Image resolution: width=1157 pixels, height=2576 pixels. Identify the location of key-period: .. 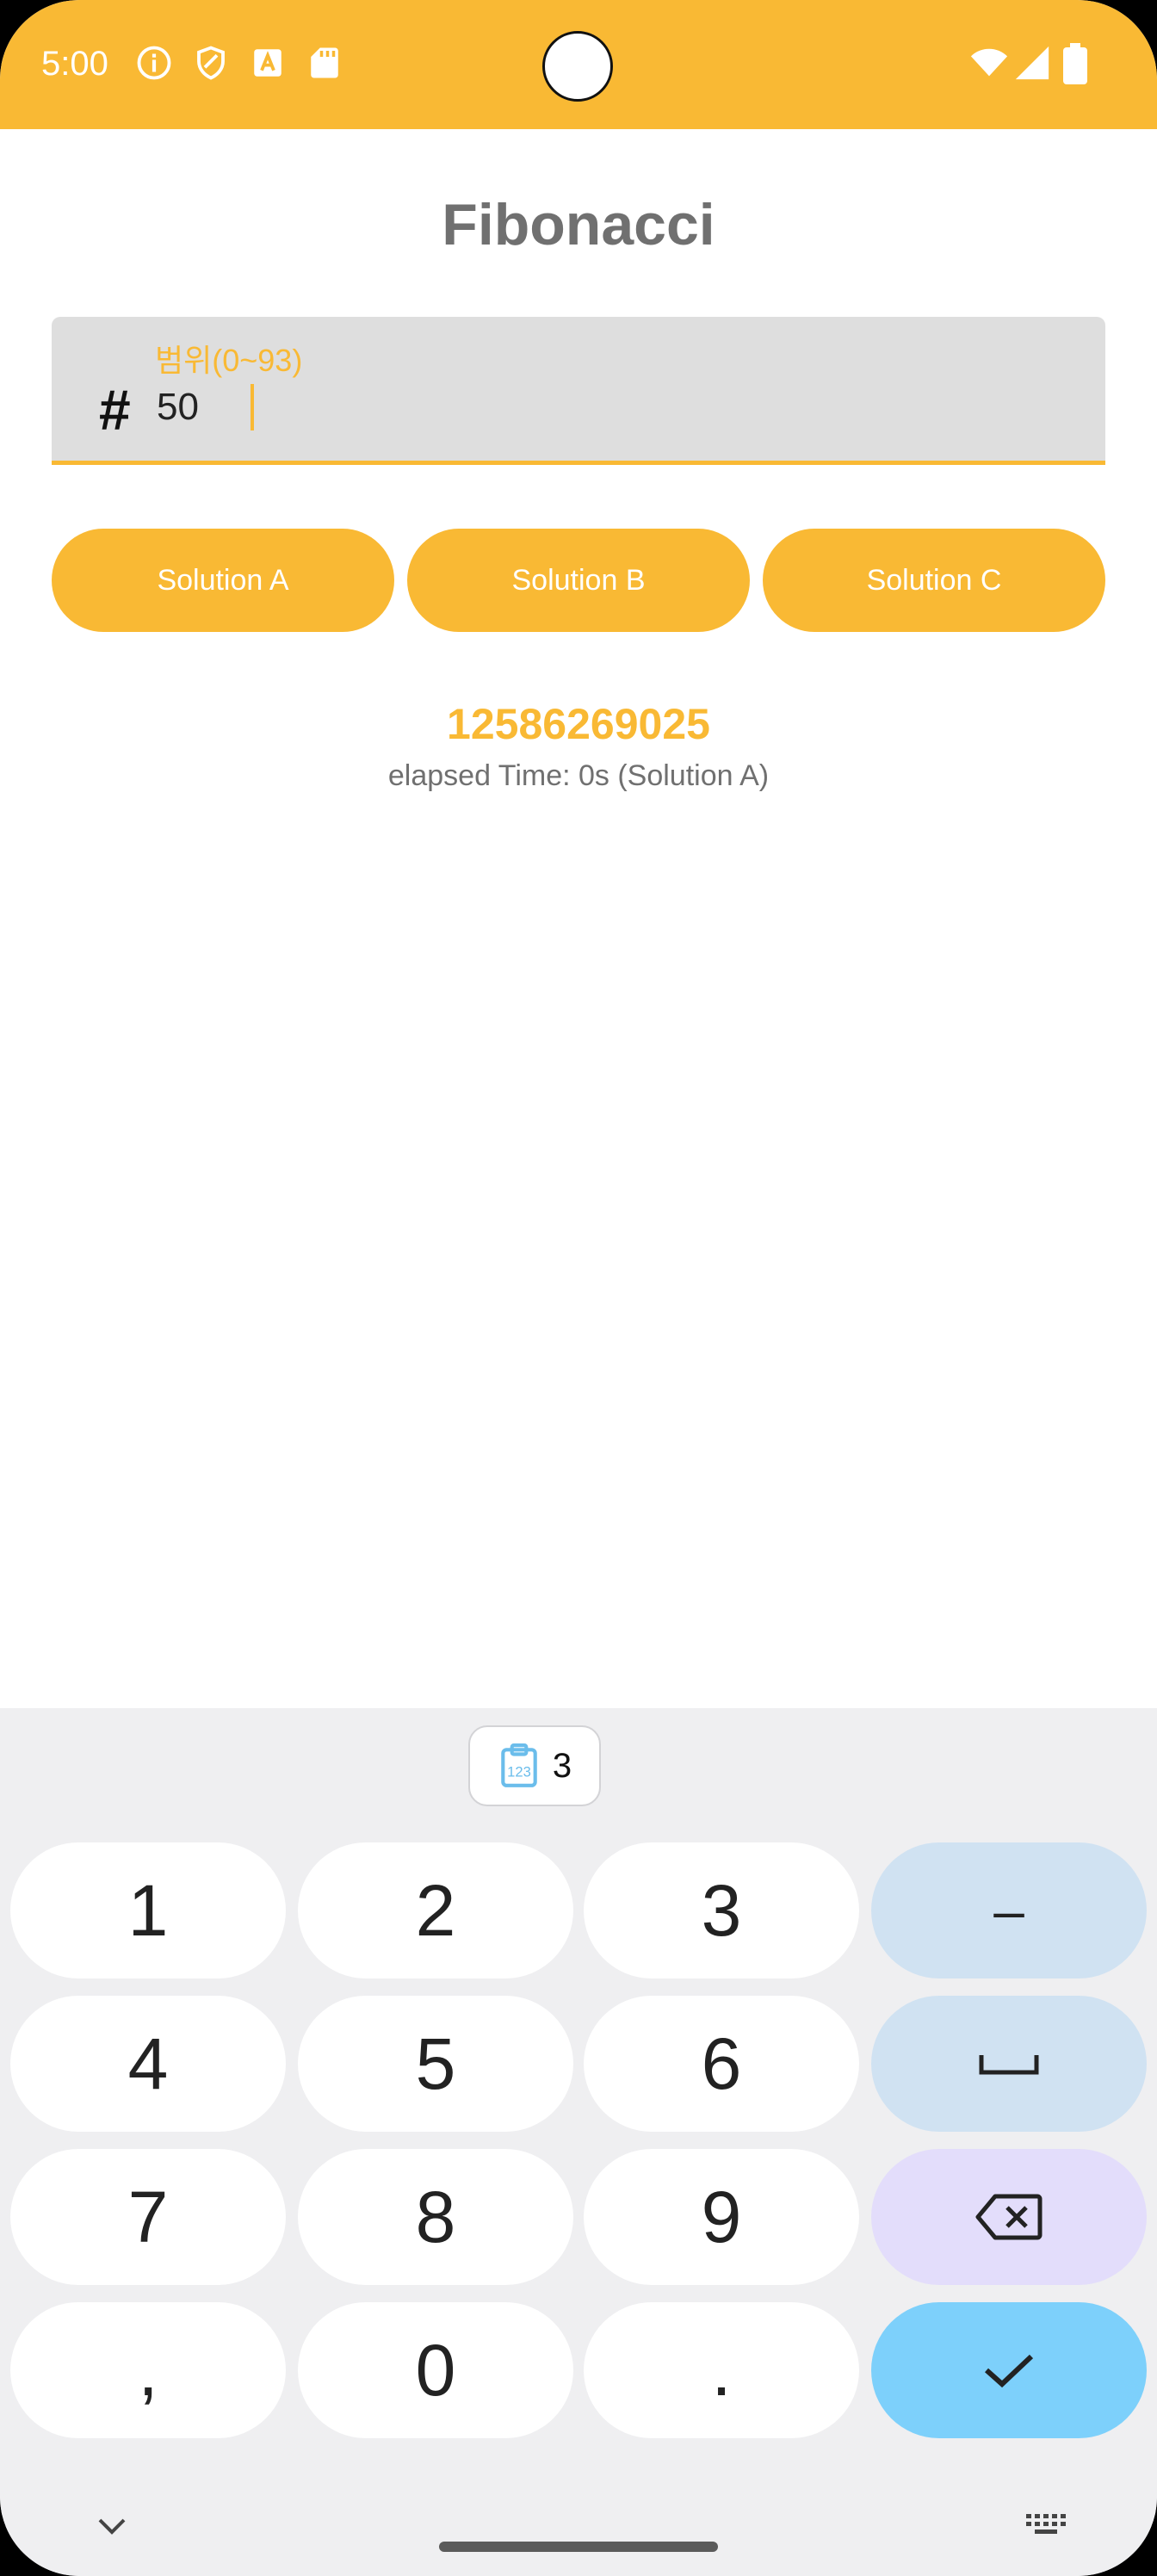
(722, 2370).